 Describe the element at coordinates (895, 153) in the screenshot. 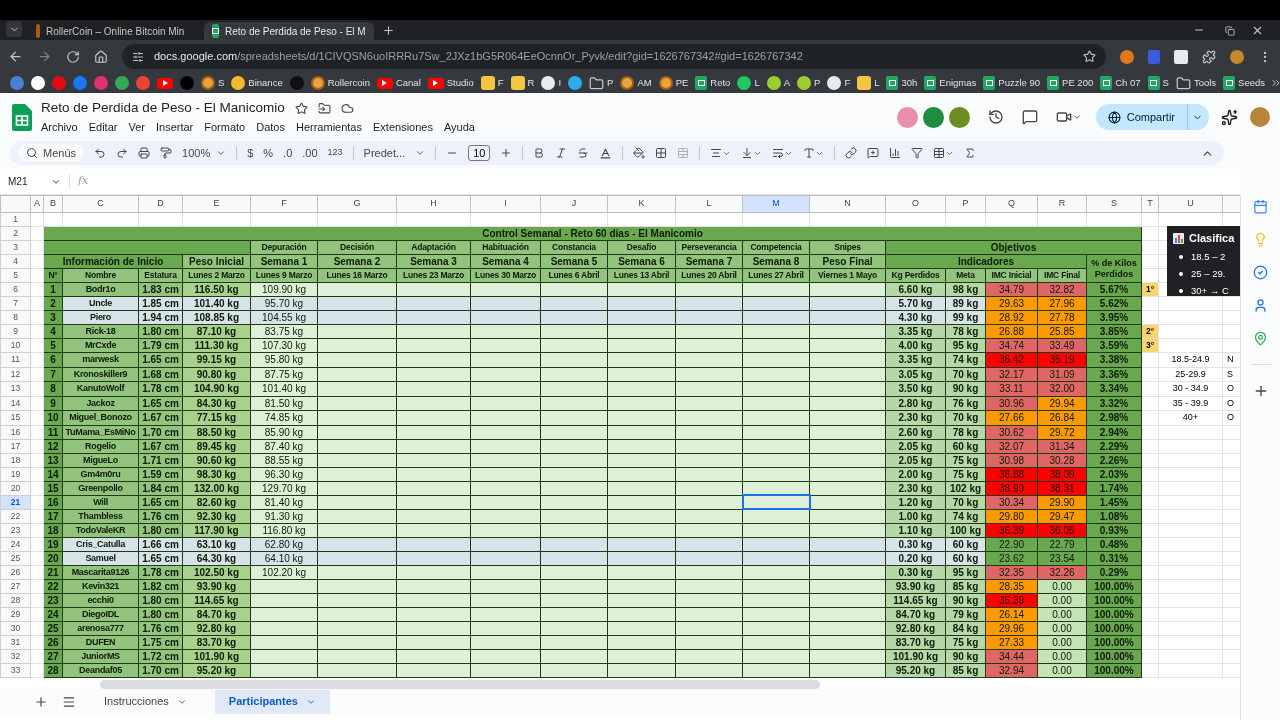

I see `chart-icon` at that location.